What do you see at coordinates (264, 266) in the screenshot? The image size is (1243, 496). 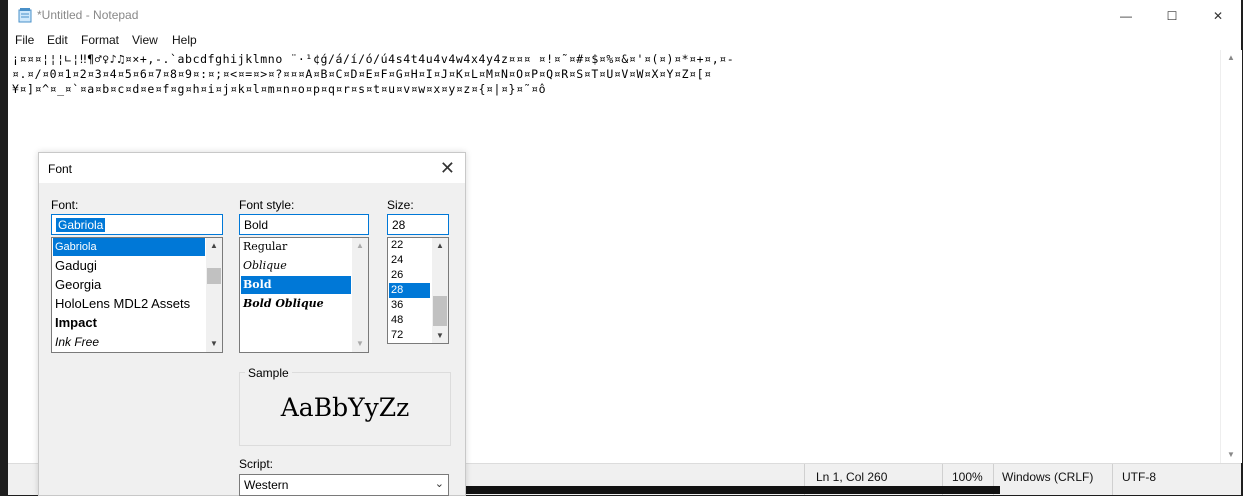 I see `style-list-item: Oblique` at bounding box center [264, 266].